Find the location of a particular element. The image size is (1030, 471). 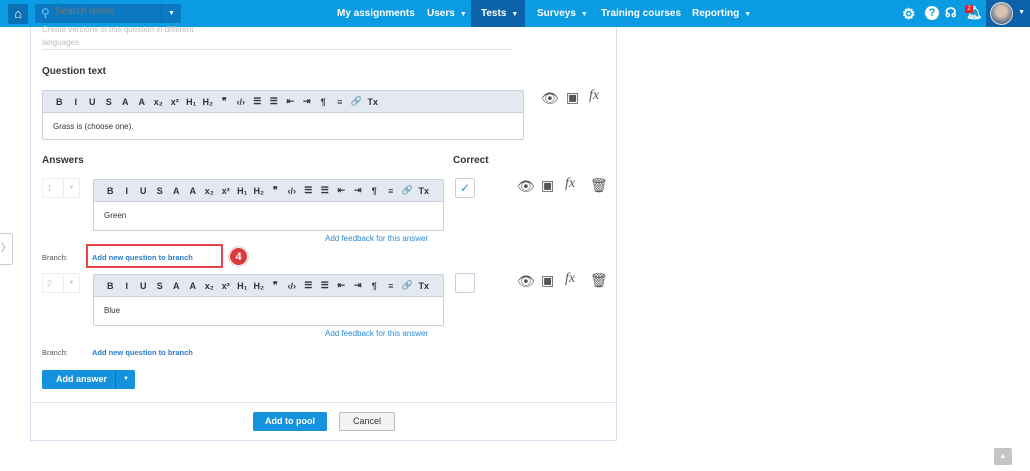

correct-checkbox is located at coordinates (465, 283).